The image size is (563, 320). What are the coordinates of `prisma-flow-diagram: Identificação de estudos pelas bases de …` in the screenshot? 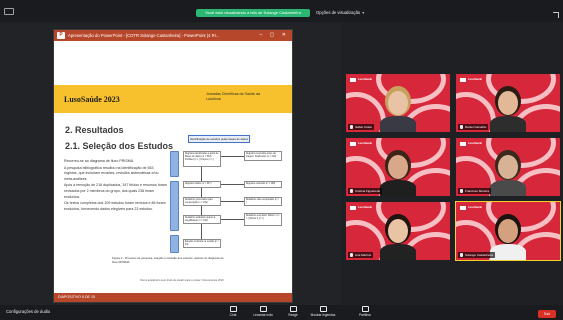 It's located at (230, 195).